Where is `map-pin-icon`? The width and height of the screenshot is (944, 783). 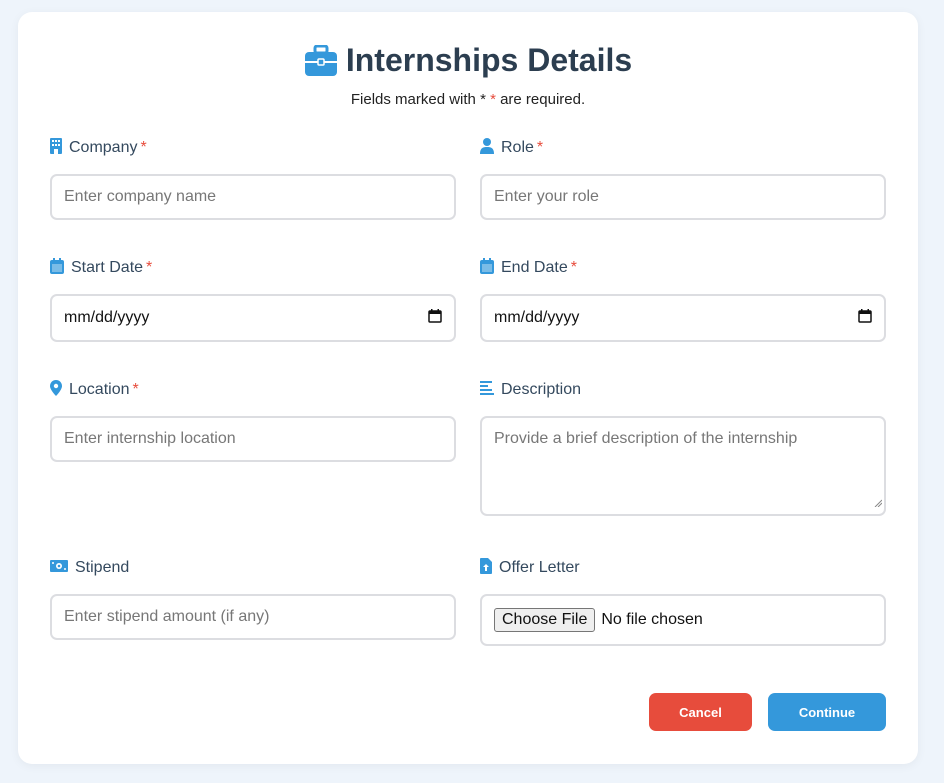 map-pin-icon is located at coordinates (56, 390).